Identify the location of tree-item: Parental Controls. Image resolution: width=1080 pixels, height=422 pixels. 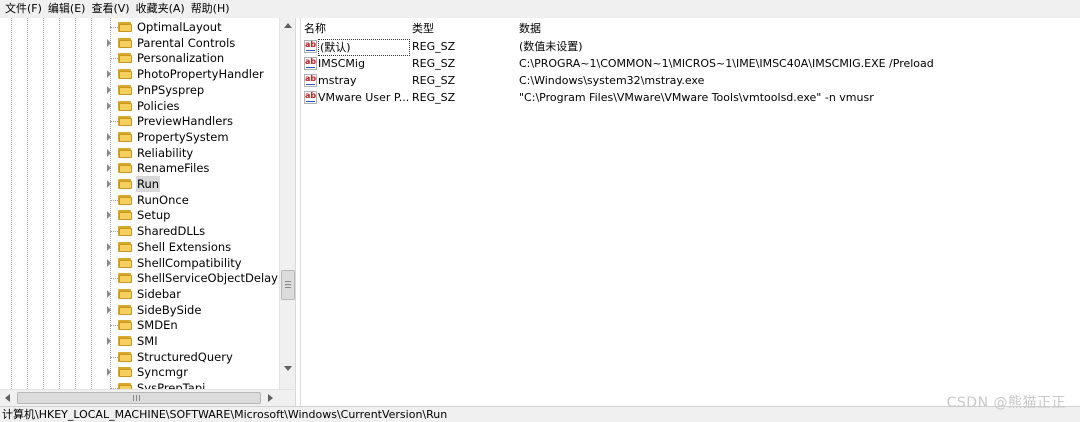
(139, 43).